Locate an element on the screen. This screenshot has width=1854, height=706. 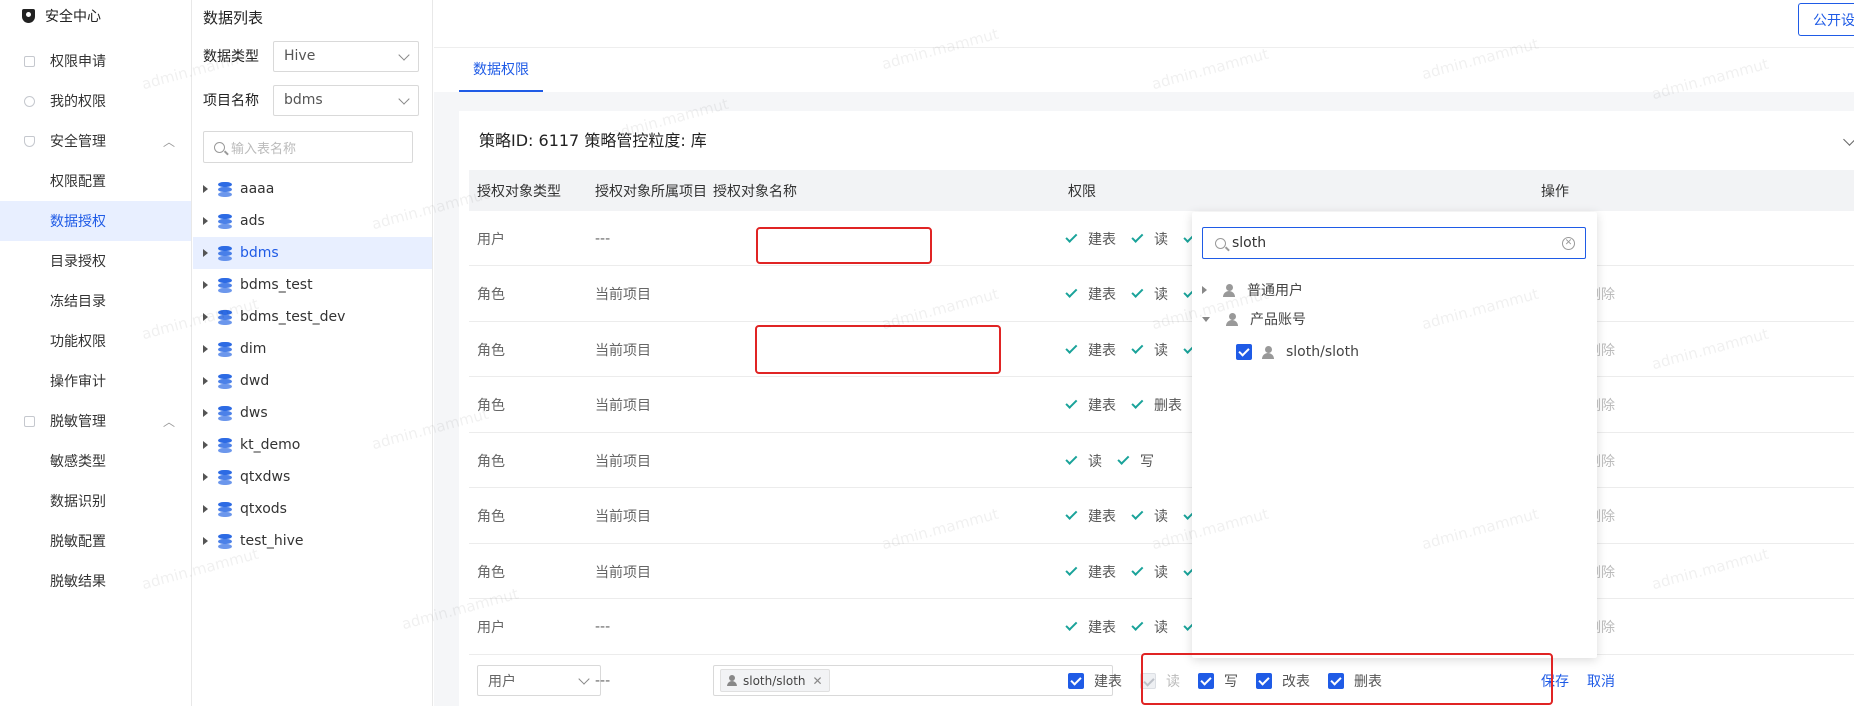
object-type-select: 用户 is located at coordinates (539, 680).